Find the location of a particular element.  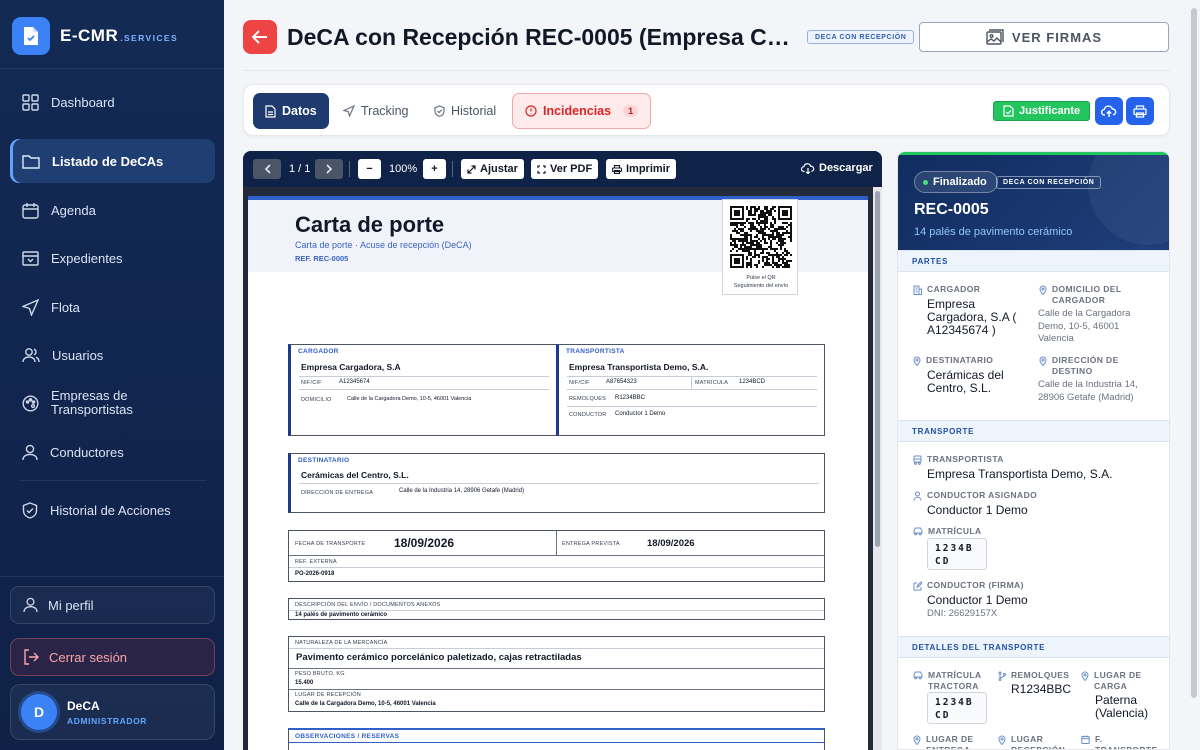

sidebar-item-expedientes: Expedientes is located at coordinates (112, 258).